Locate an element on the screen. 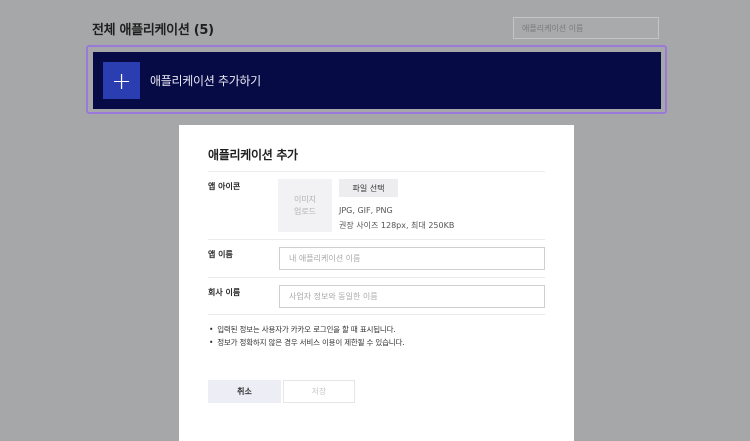 The image size is (750, 441). notice-item: 정보가 정확하지 않은 경우 서비스 이용이 제한될 수 있습니다. is located at coordinates (306, 342).